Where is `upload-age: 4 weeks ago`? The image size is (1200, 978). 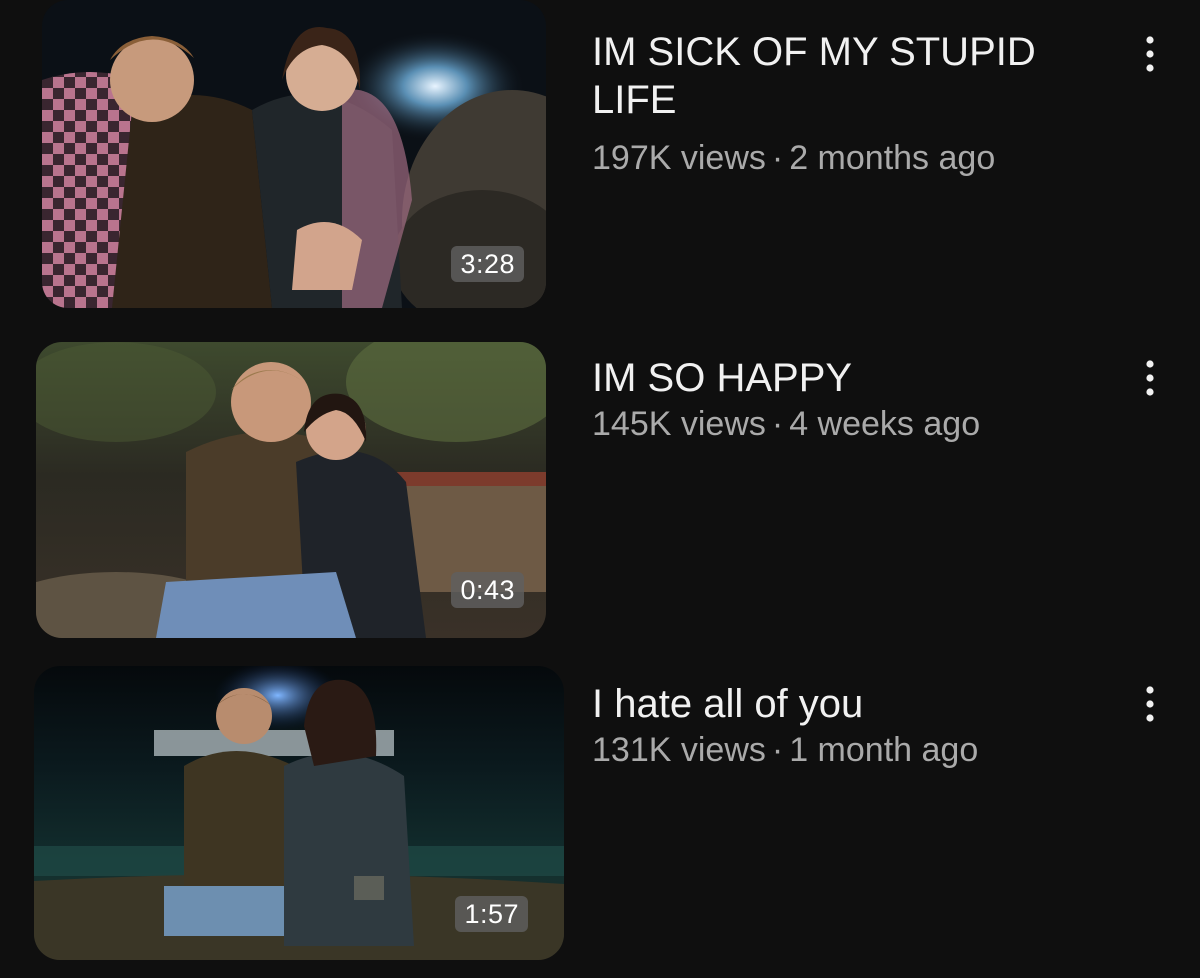
upload-age: 4 weeks ago is located at coordinates (885, 424).